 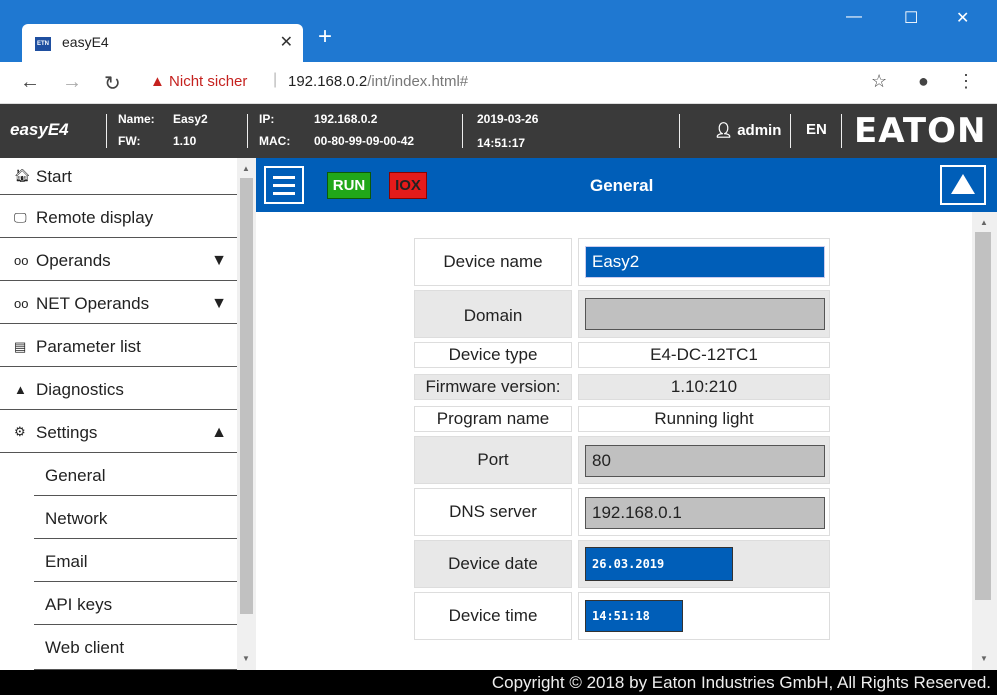 What do you see at coordinates (20, 431) in the screenshot?
I see `gear-icon: ⚙` at bounding box center [20, 431].